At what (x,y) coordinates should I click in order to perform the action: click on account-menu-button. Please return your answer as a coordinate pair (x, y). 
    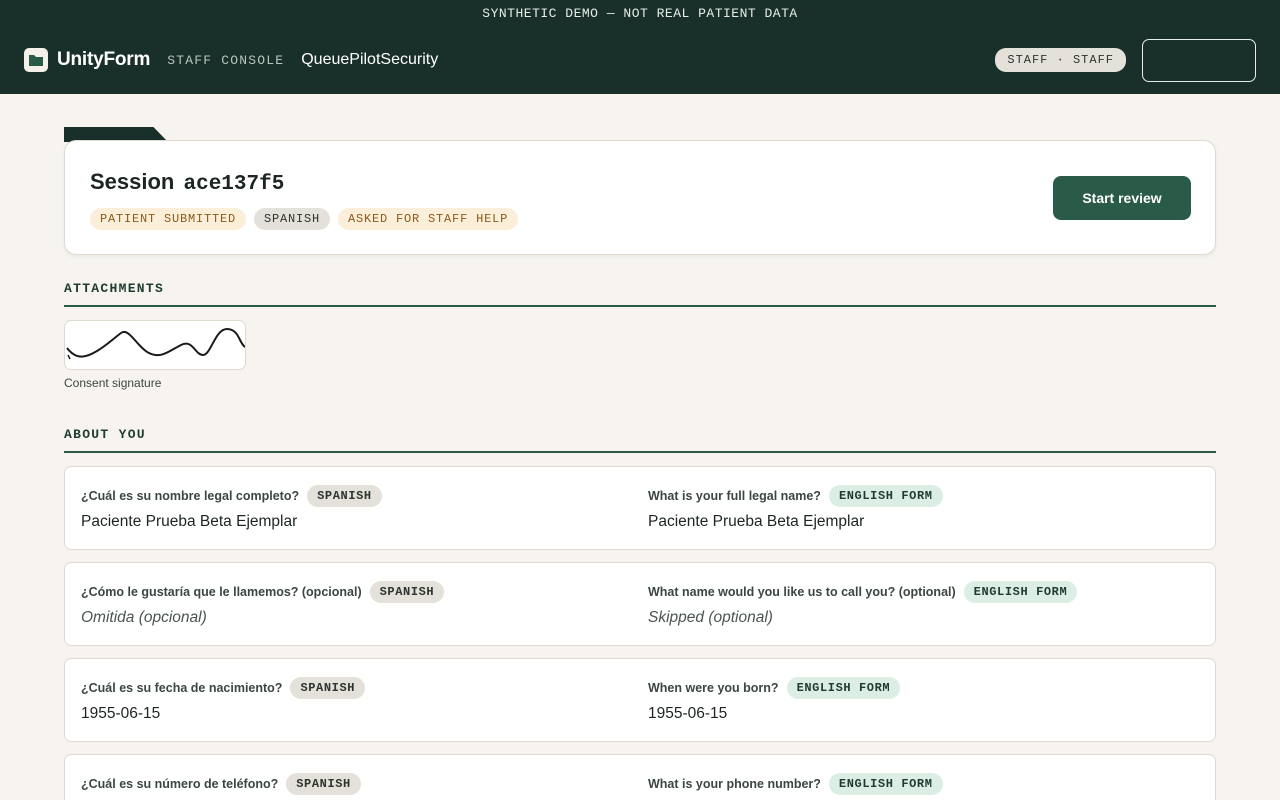
    Looking at the image, I should click on (1199, 60).